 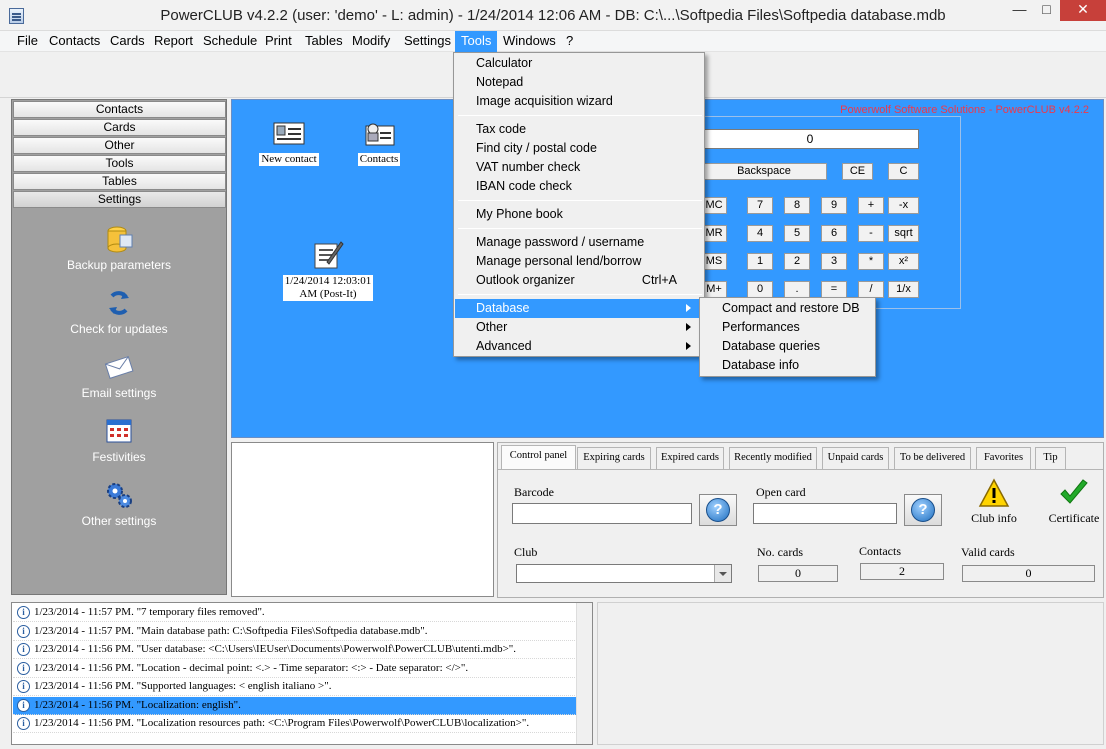 I want to click on calc-key: ., so click(x=797, y=289).